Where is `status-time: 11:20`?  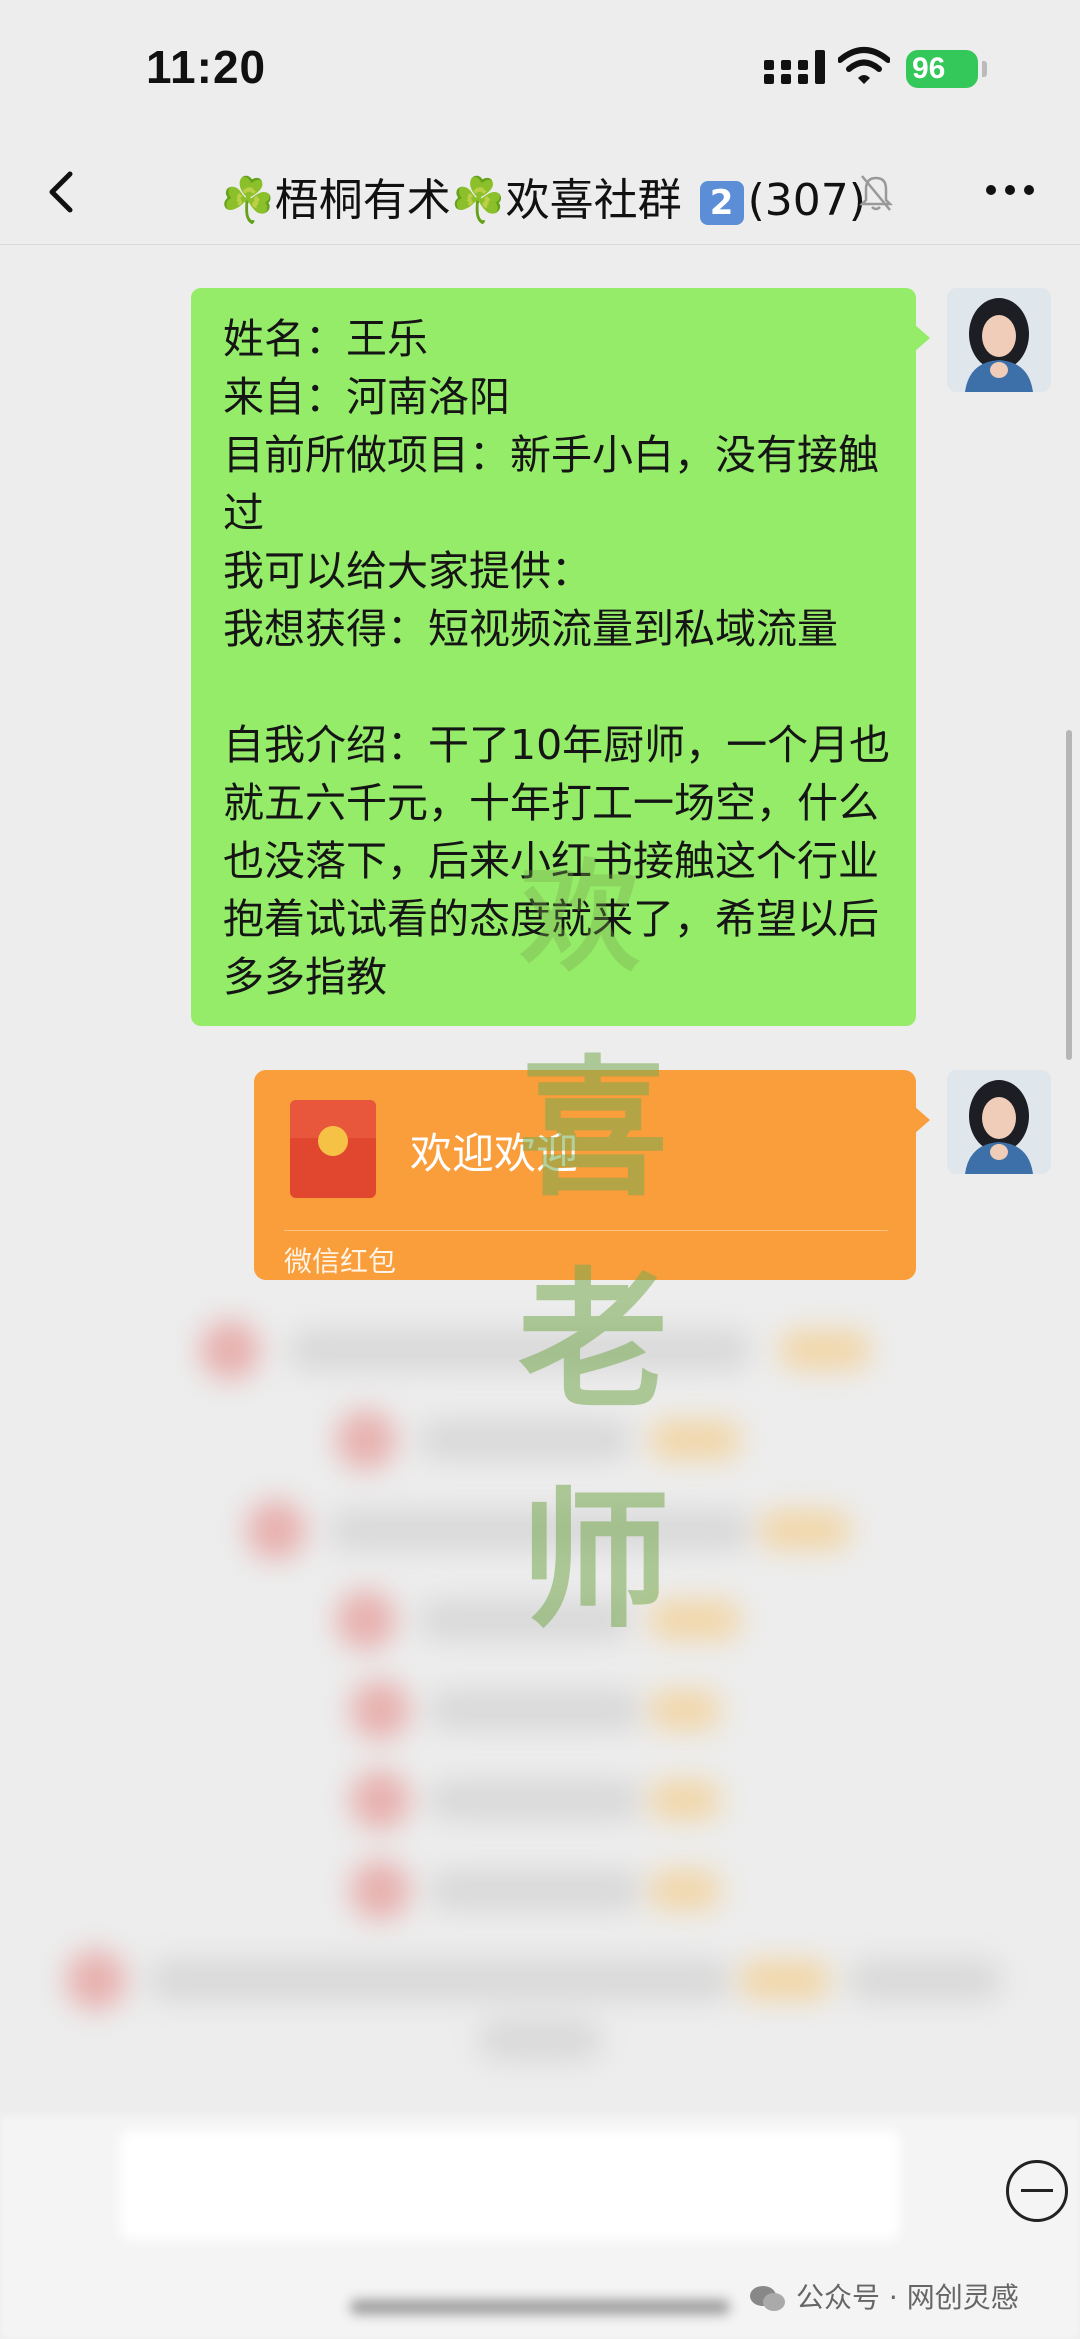 status-time: 11:20 is located at coordinates (206, 67).